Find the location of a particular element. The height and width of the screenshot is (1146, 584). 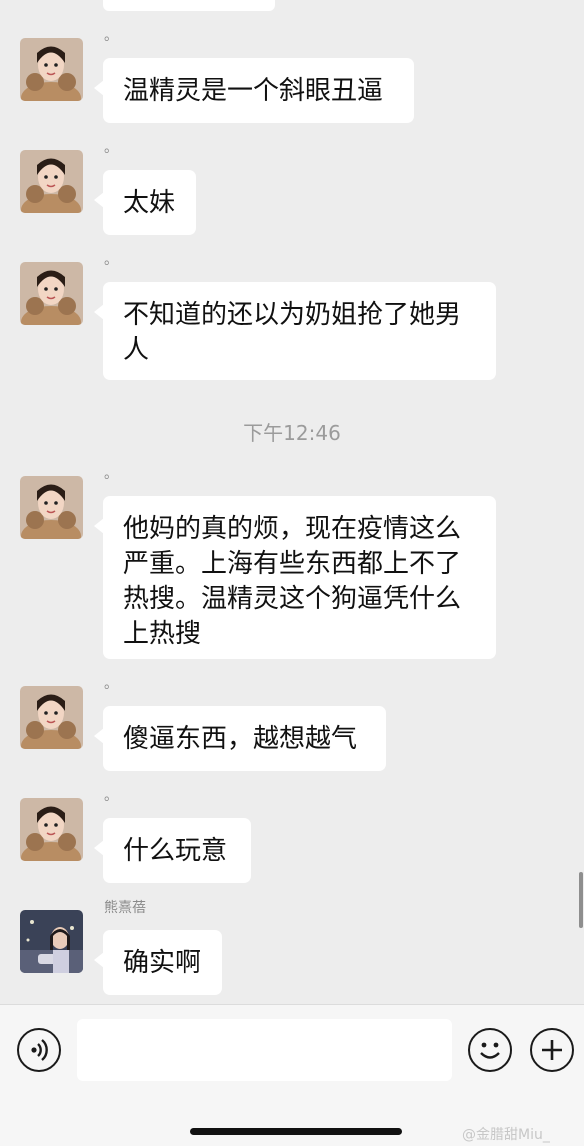

scroll-indicator is located at coordinates (581, 900).